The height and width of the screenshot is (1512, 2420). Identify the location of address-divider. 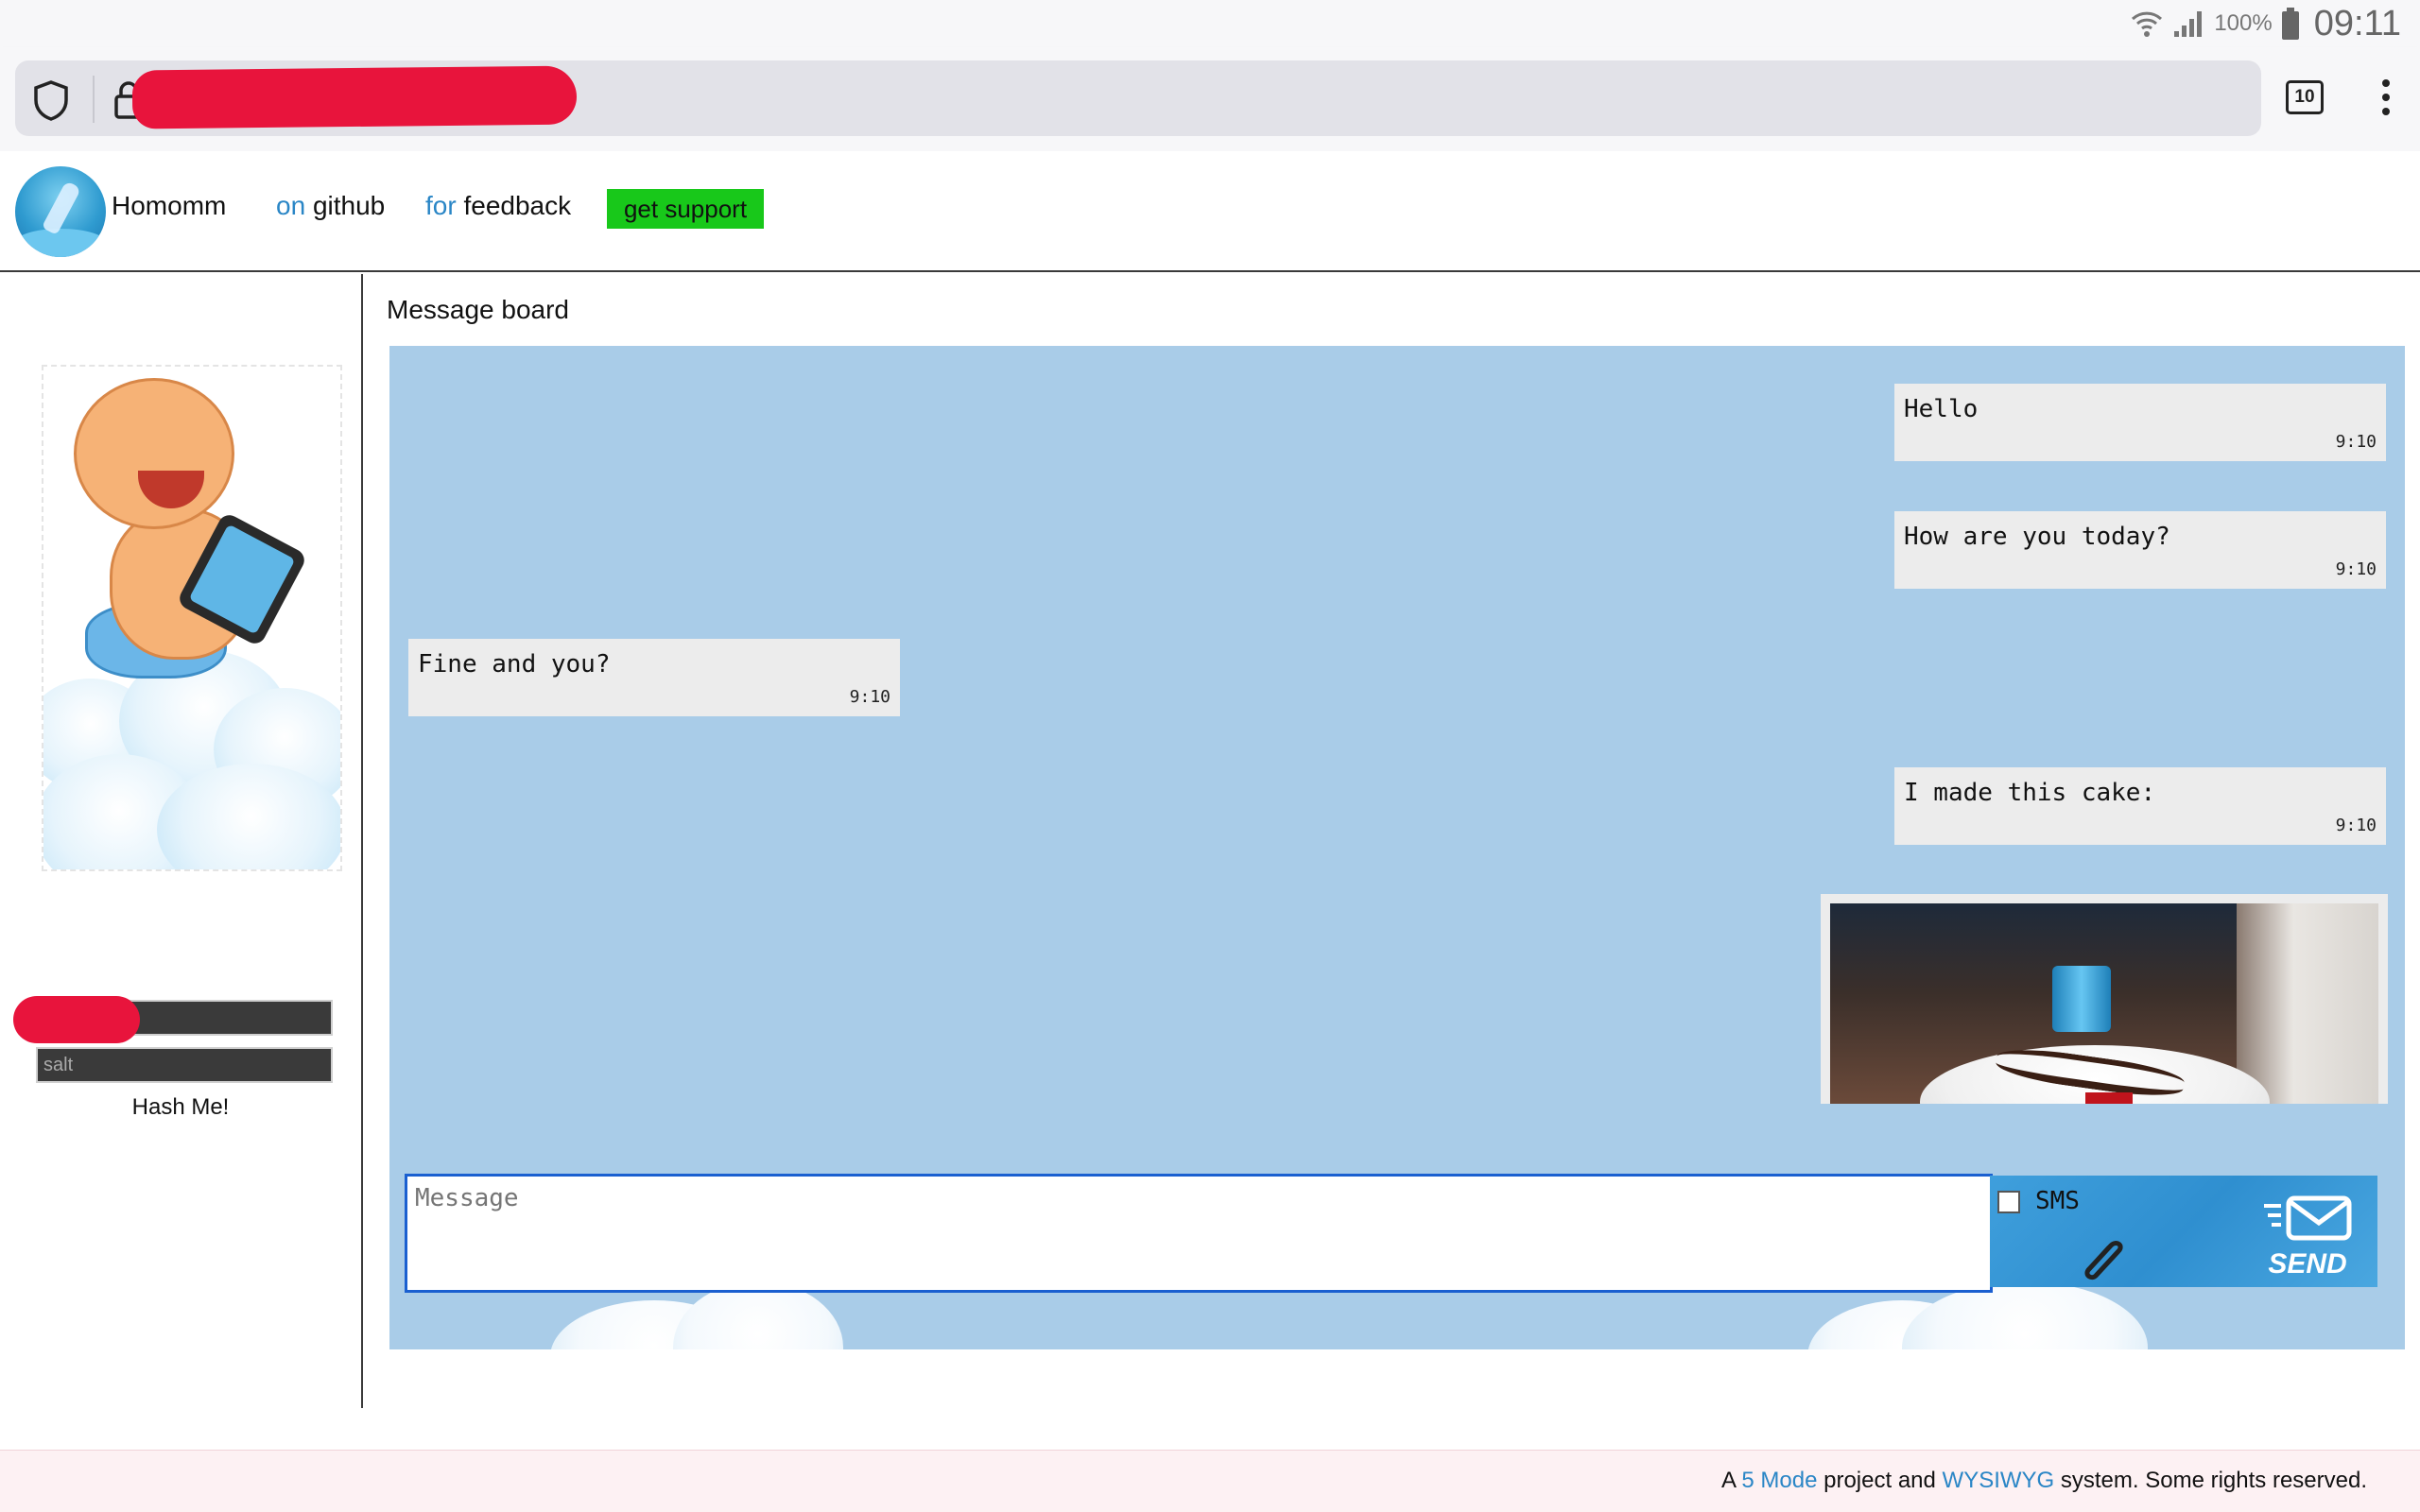
(94, 99).